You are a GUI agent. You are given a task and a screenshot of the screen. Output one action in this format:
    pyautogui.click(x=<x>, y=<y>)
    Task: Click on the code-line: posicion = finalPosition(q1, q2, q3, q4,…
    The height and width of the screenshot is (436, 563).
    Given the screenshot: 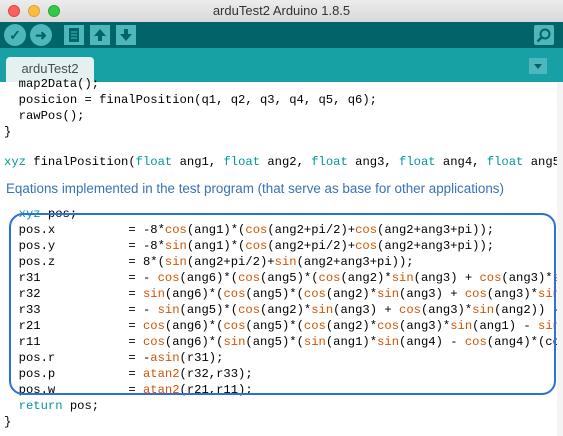 What is the action you would take?
    pyautogui.click(x=190, y=100)
    